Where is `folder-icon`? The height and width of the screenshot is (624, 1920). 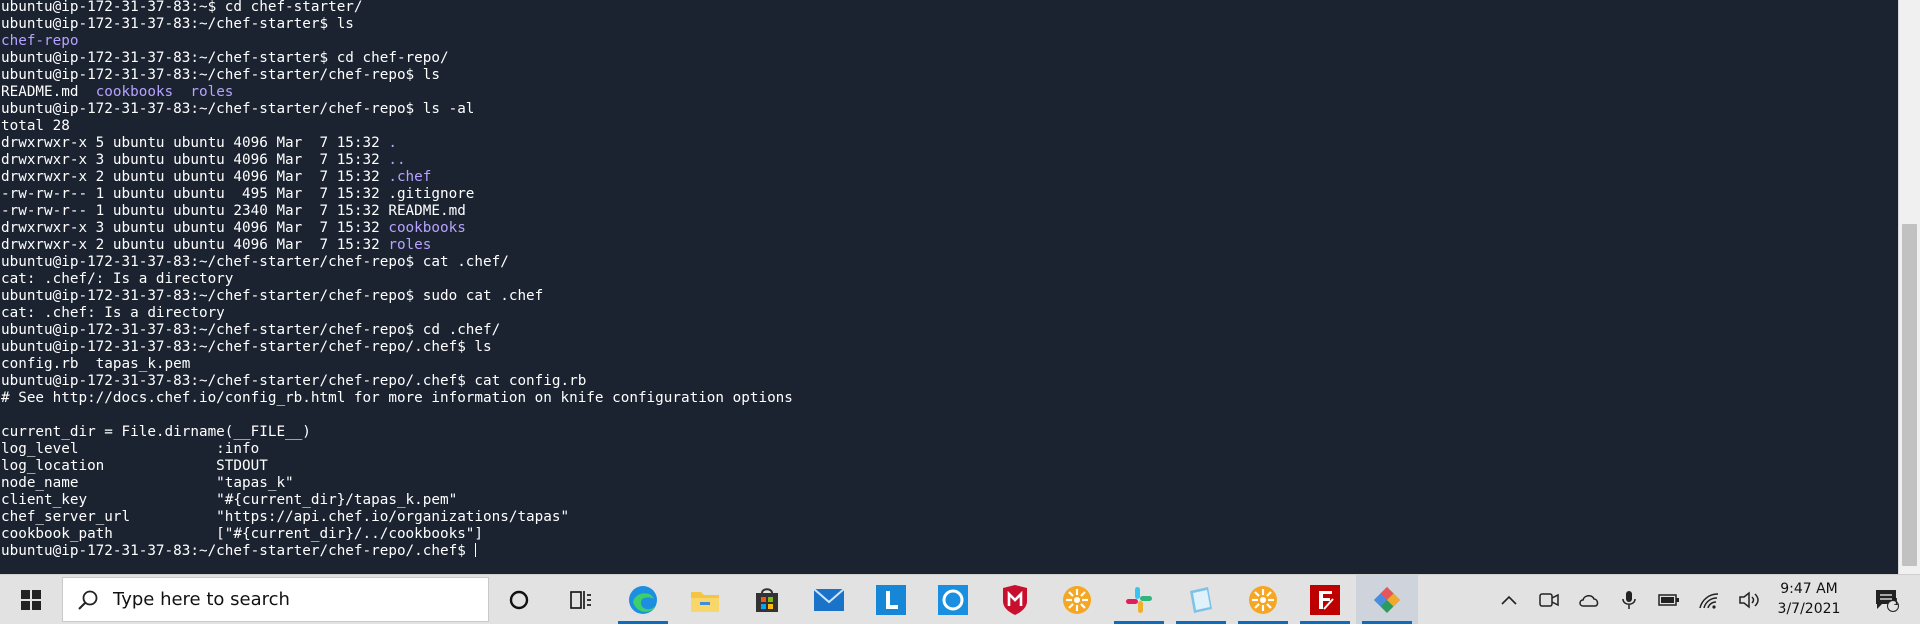 folder-icon is located at coordinates (705, 601).